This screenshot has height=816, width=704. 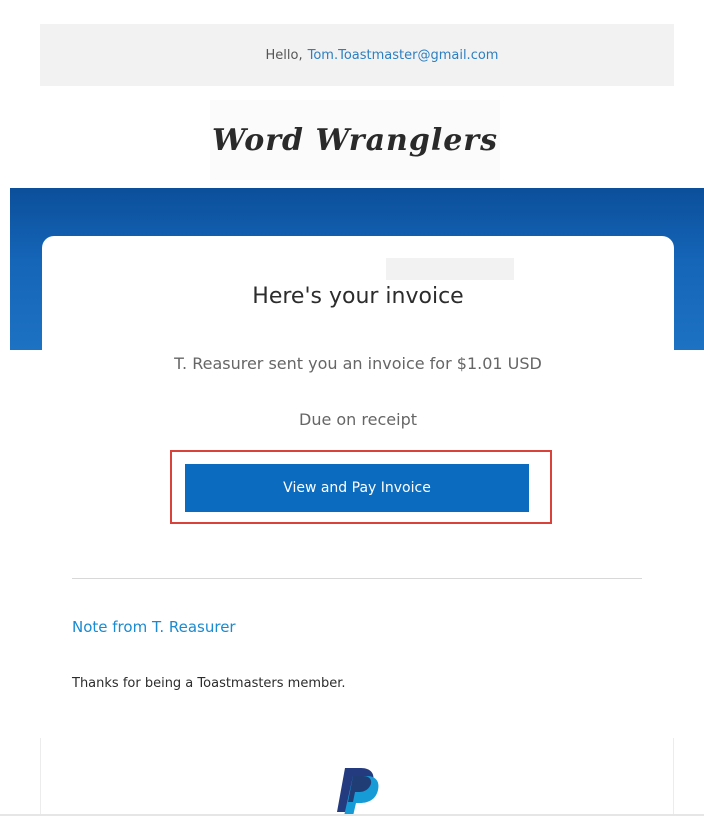 I want to click on note-heading: Note from T. Reasurer, so click(x=154, y=627).